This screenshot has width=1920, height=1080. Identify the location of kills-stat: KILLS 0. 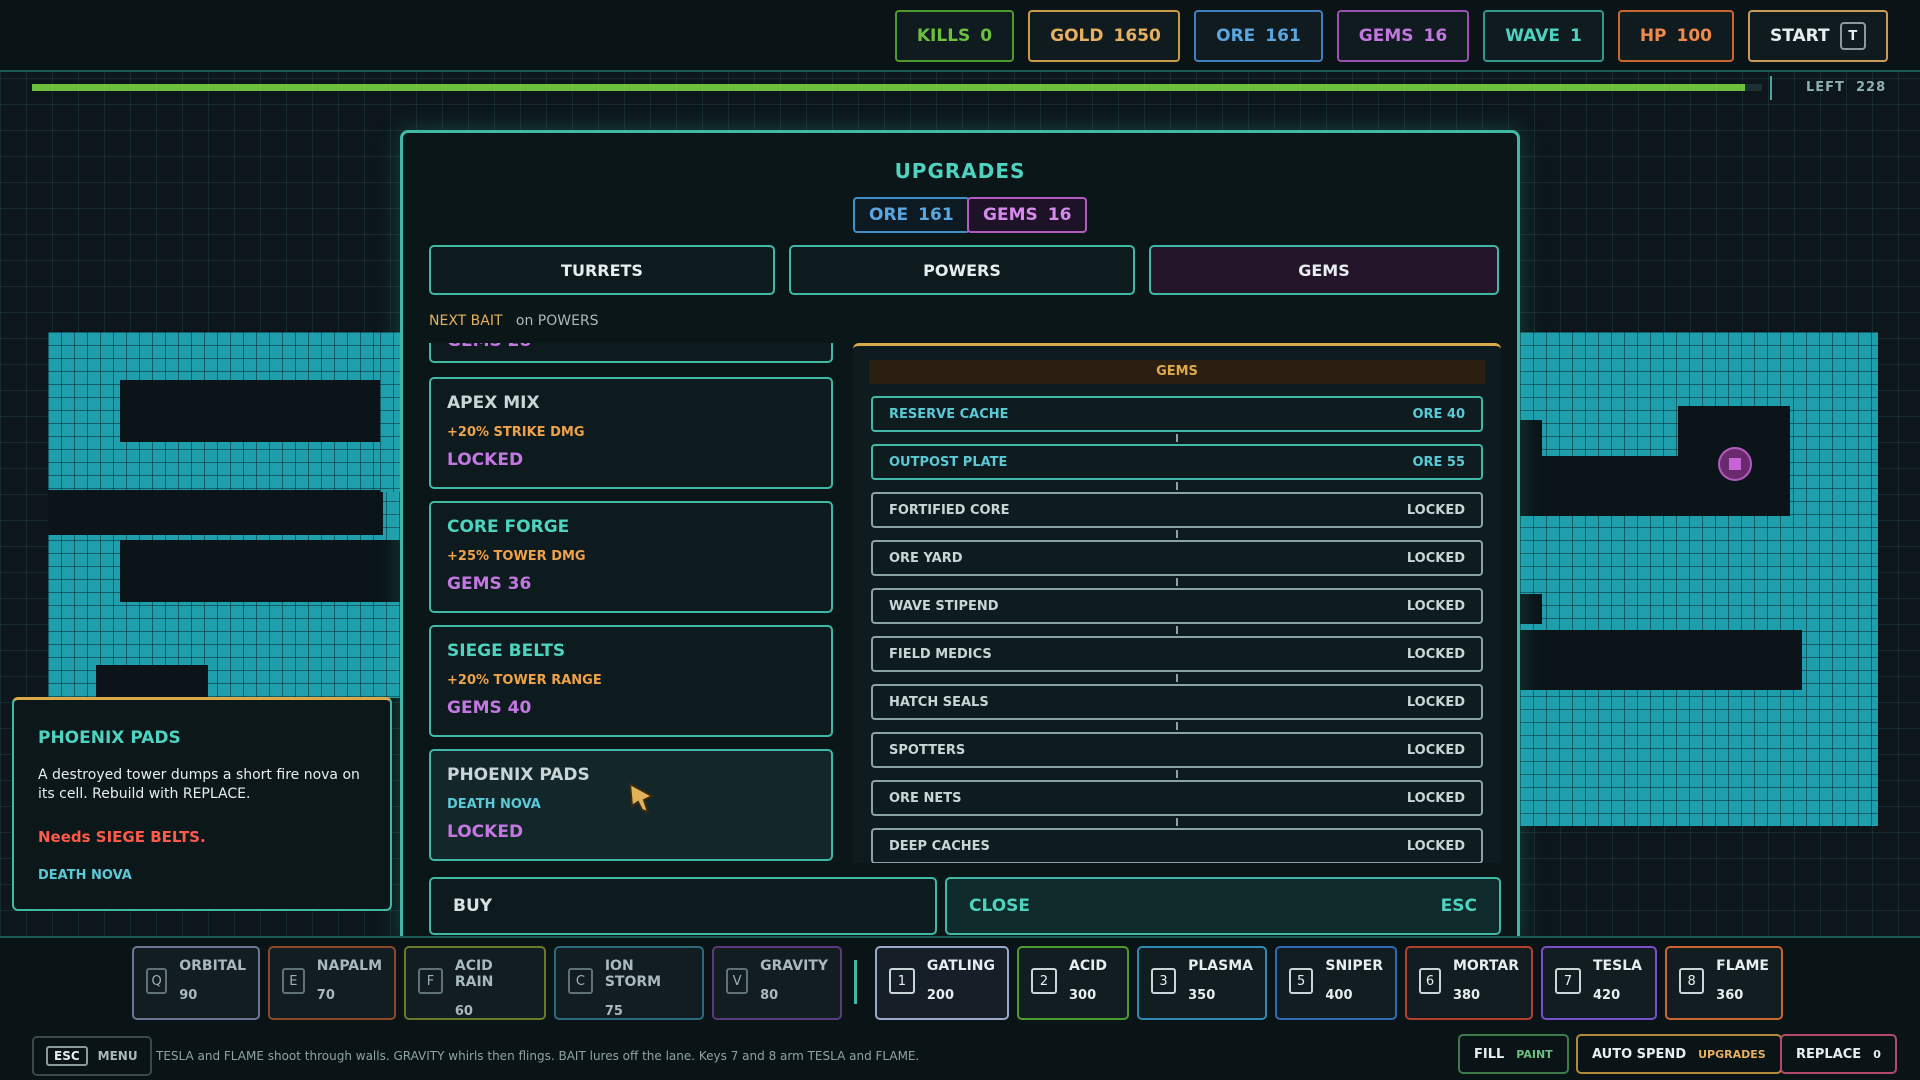
(954, 36).